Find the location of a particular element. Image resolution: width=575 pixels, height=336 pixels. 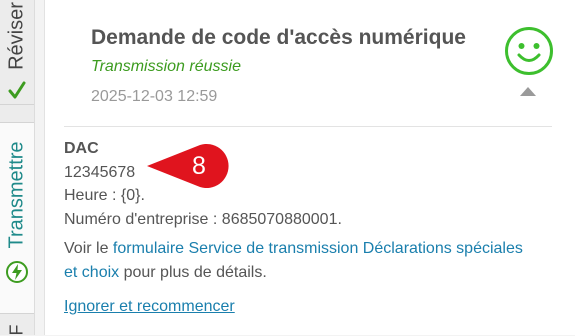

sidebar: Réviser Transmettre F is located at coordinates (17, 168).